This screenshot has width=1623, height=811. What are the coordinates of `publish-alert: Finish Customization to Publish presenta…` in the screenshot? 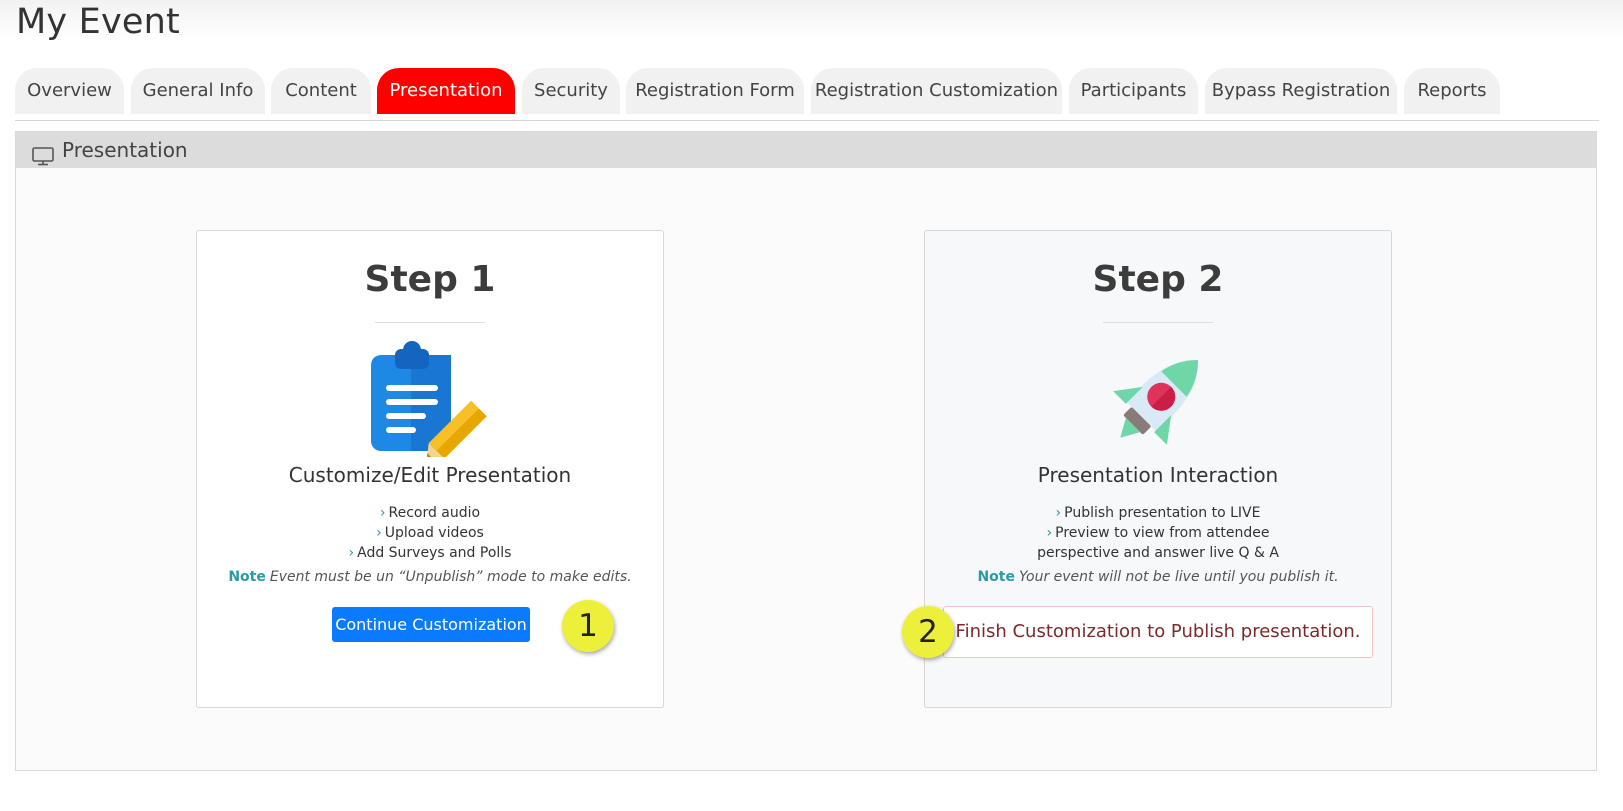 It's located at (1158, 632).